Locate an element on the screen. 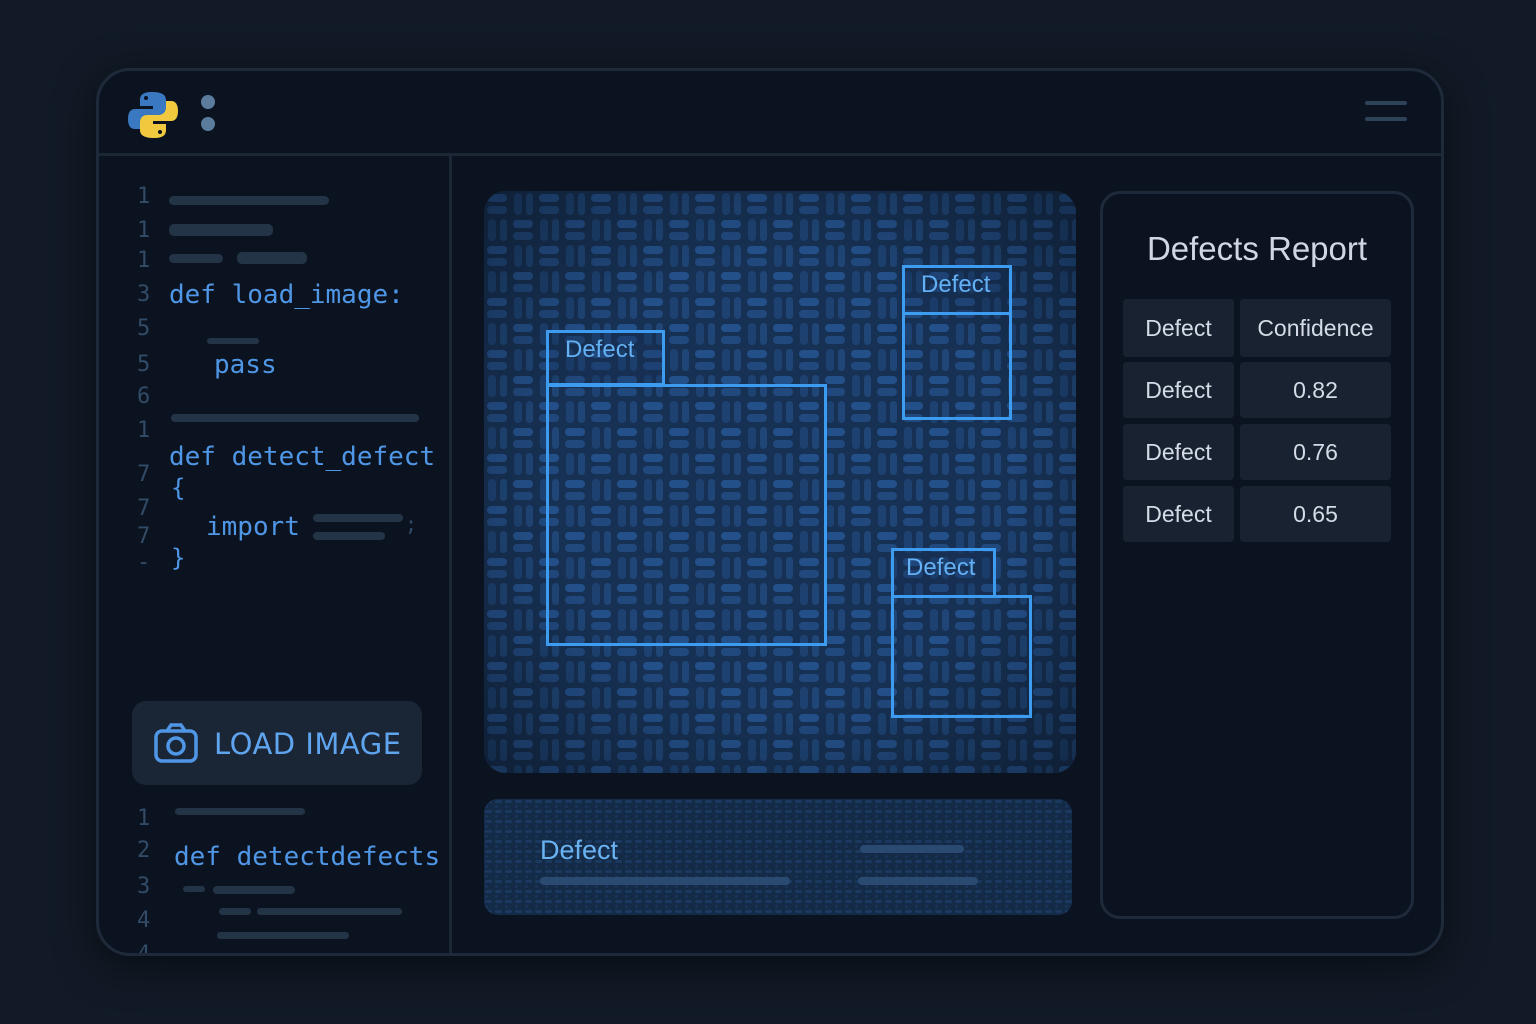 The height and width of the screenshot is (1024, 1536). python-logo-icon is located at coordinates (153, 115).